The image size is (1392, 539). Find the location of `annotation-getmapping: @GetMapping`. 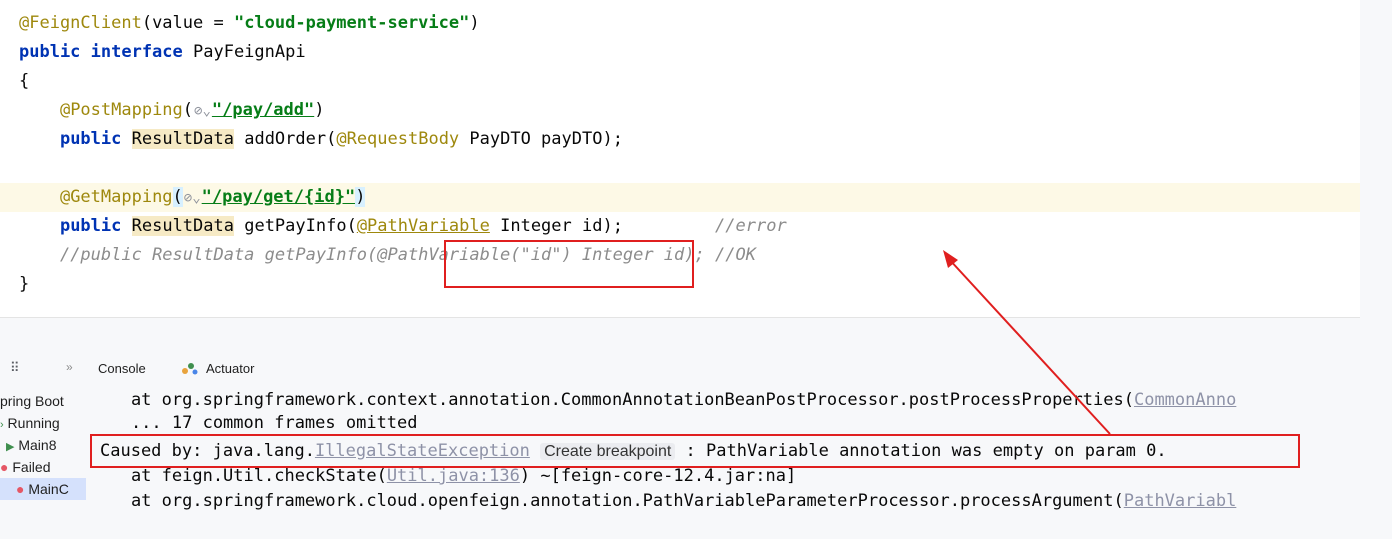

annotation-getmapping: @GetMapping is located at coordinates (116, 197).